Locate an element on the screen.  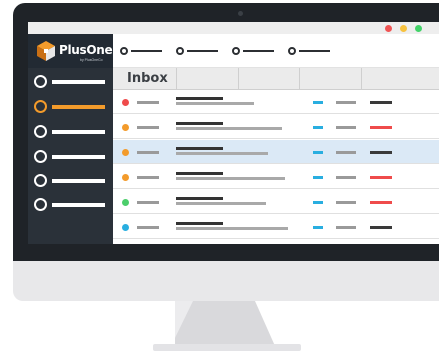
close-window-button is located at coordinates (388, 28).